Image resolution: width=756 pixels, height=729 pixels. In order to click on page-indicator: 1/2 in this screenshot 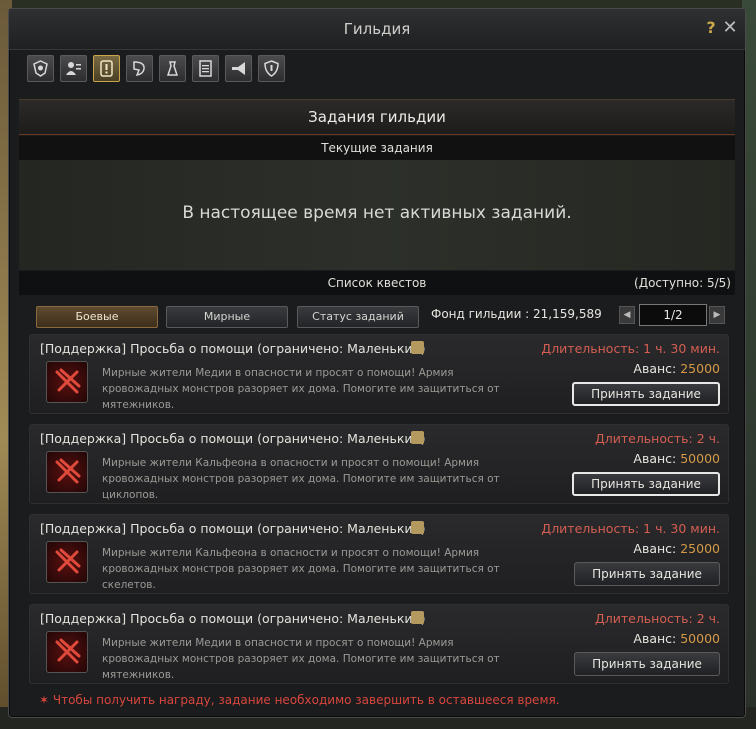, I will do `click(673, 315)`.